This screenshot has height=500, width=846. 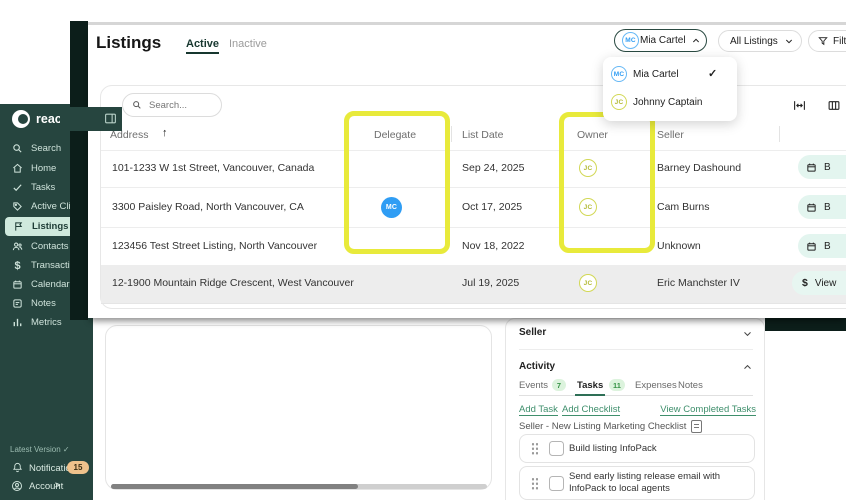 I want to click on activity-section-header: Activity, so click(x=636, y=367).